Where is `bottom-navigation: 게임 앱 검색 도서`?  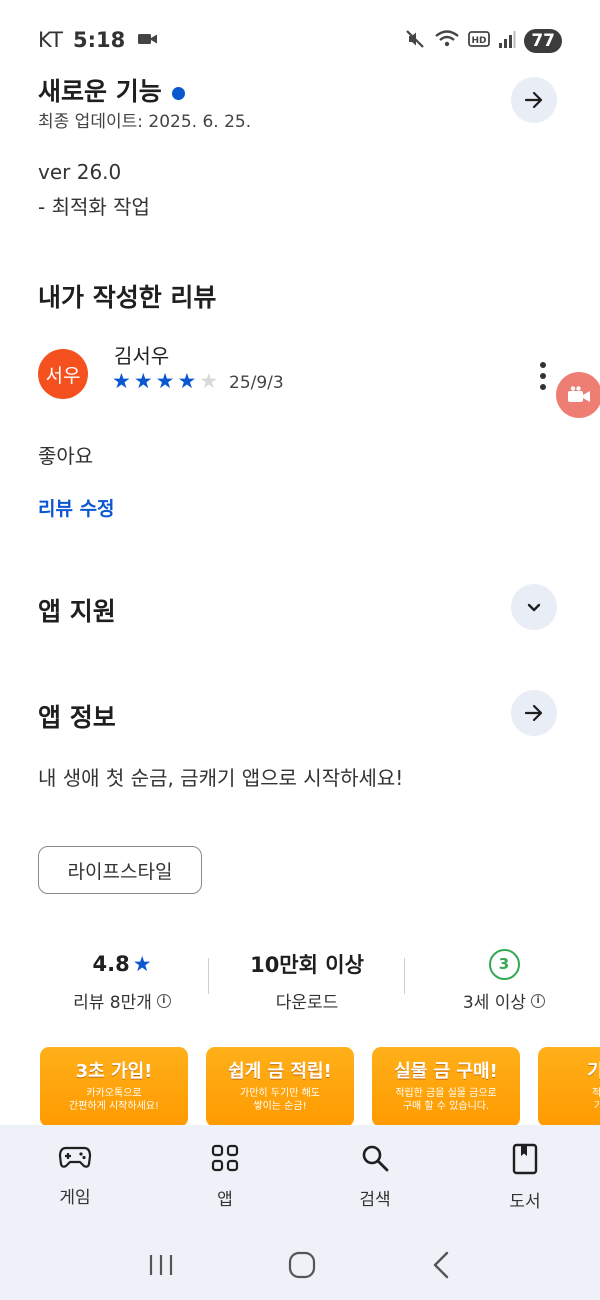 bottom-navigation: 게임 앱 검색 도서 is located at coordinates (300, 1177).